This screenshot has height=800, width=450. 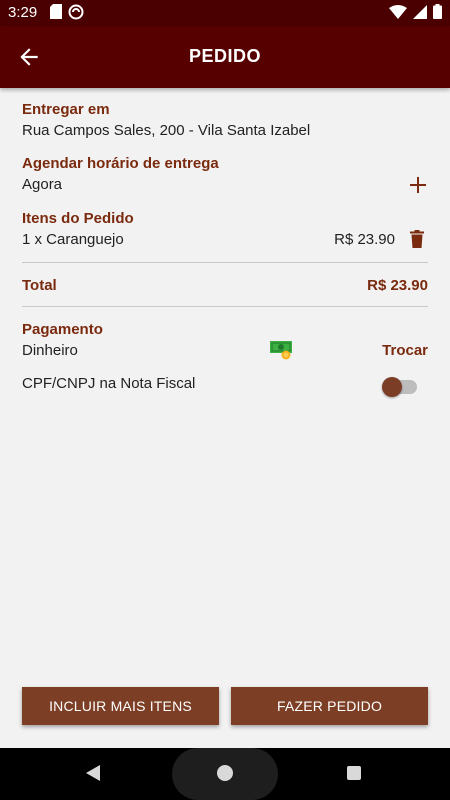 What do you see at coordinates (78, 218) in the screenshot?
I see `items-label: Itens do Pedido` at bounding box center [78, 218].